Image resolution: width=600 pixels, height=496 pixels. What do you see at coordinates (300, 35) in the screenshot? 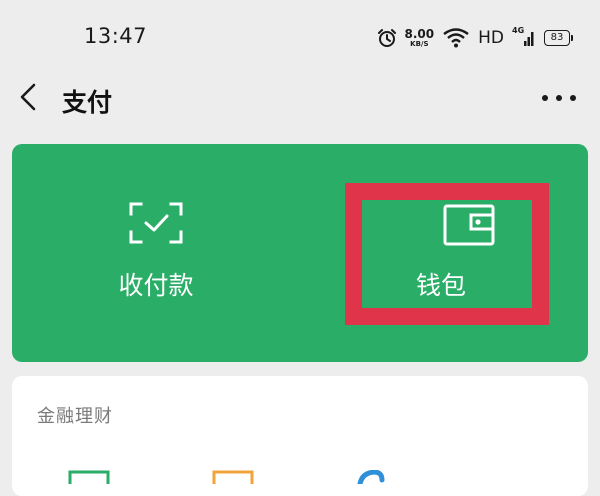
I see `status-bar: 13:47 8.00 KB/S HD 4G 83` at bounding box center [300, 35].